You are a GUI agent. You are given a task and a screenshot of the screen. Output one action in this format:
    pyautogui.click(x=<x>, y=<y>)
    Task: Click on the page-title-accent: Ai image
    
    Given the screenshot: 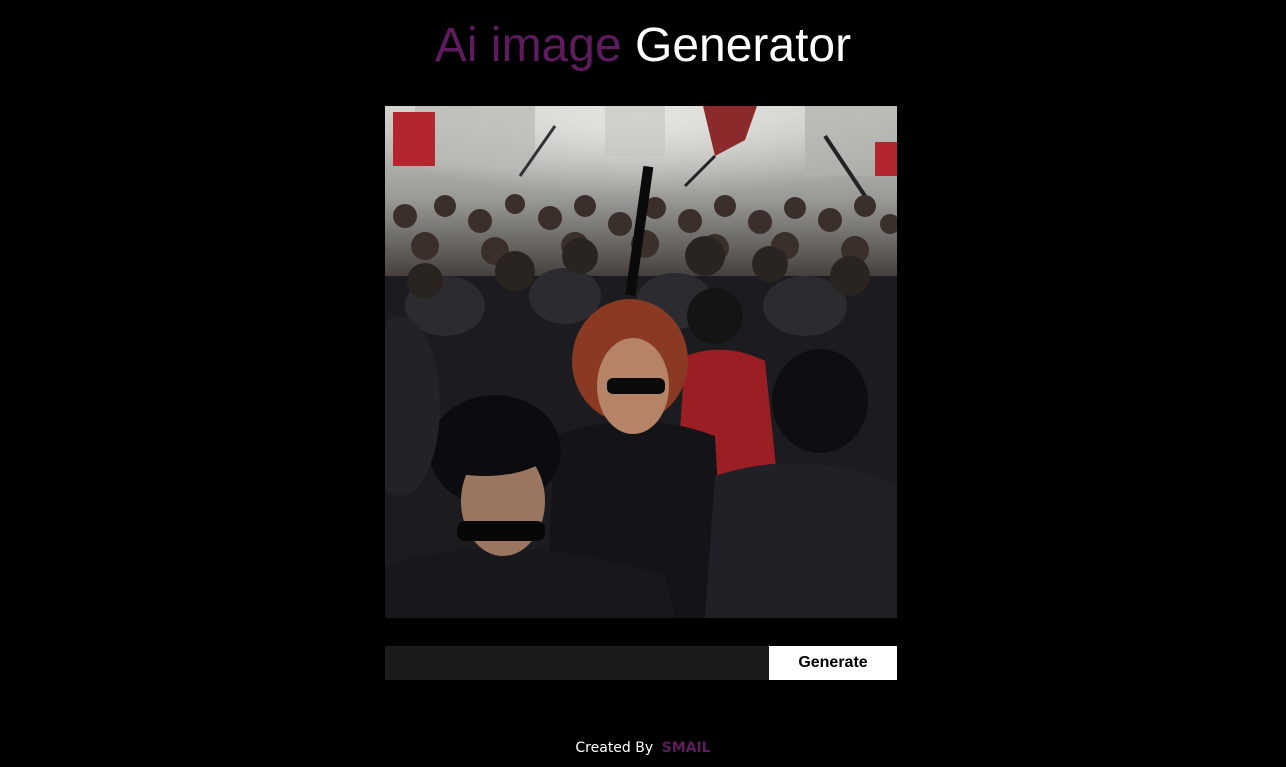 What is the action you would take?
    pyautogui.click(x=528, y=45)
    